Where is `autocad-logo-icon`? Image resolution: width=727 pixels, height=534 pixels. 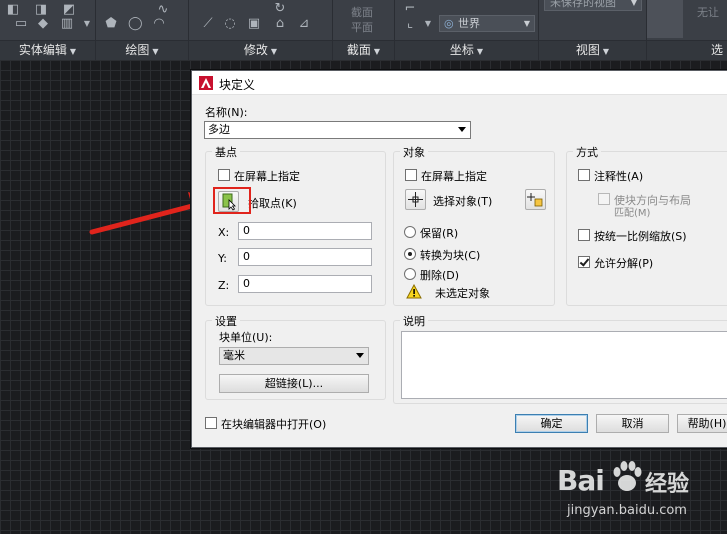 autocad-logo-icon is located at coordinates (206, 83).